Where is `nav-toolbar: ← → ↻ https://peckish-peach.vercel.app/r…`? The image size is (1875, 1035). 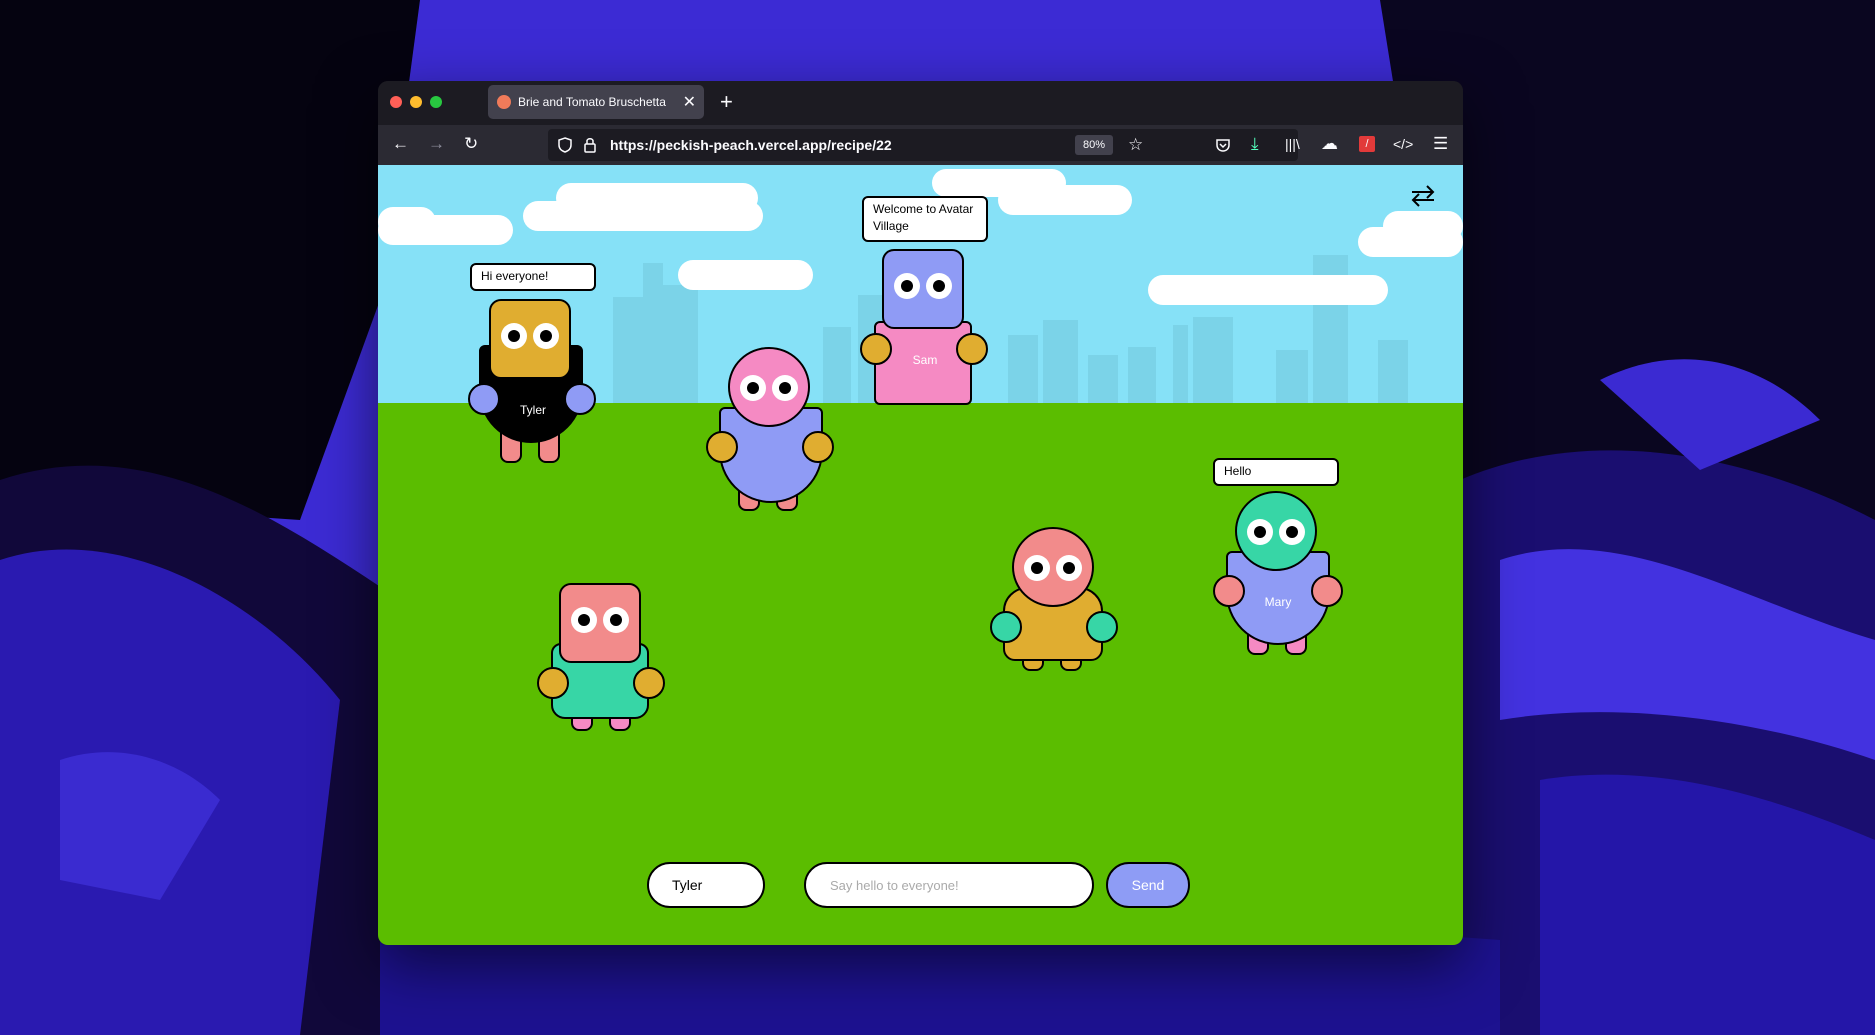
nav-toolbar: ← → ↻ https://peckish-peach.vercel.app/r… is located at coordinates (920, 145).